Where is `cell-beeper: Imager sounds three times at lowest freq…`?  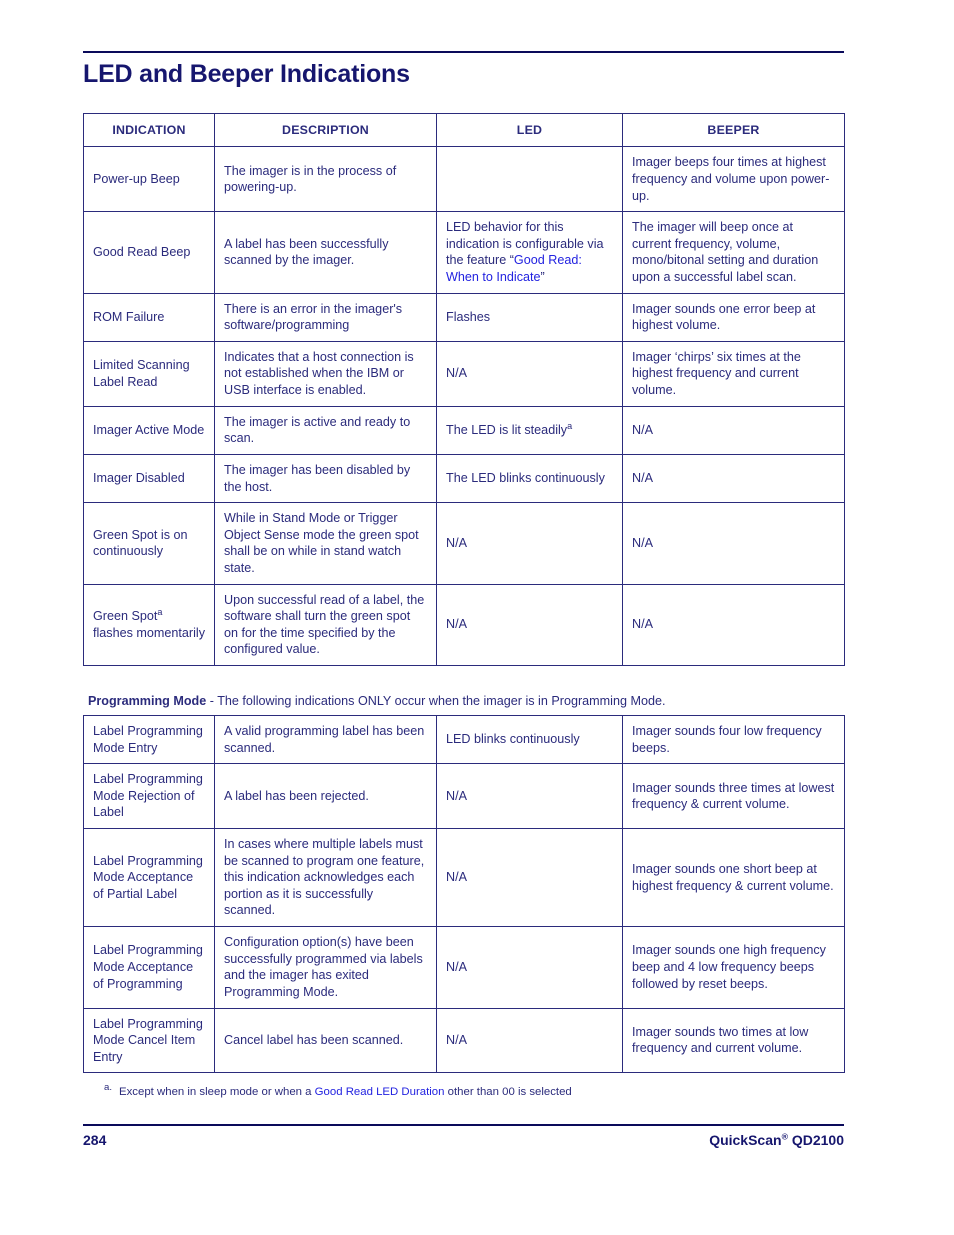 cell-beeper: Imager sounds three times at lowest freq… is located at coordinates (733, 796).